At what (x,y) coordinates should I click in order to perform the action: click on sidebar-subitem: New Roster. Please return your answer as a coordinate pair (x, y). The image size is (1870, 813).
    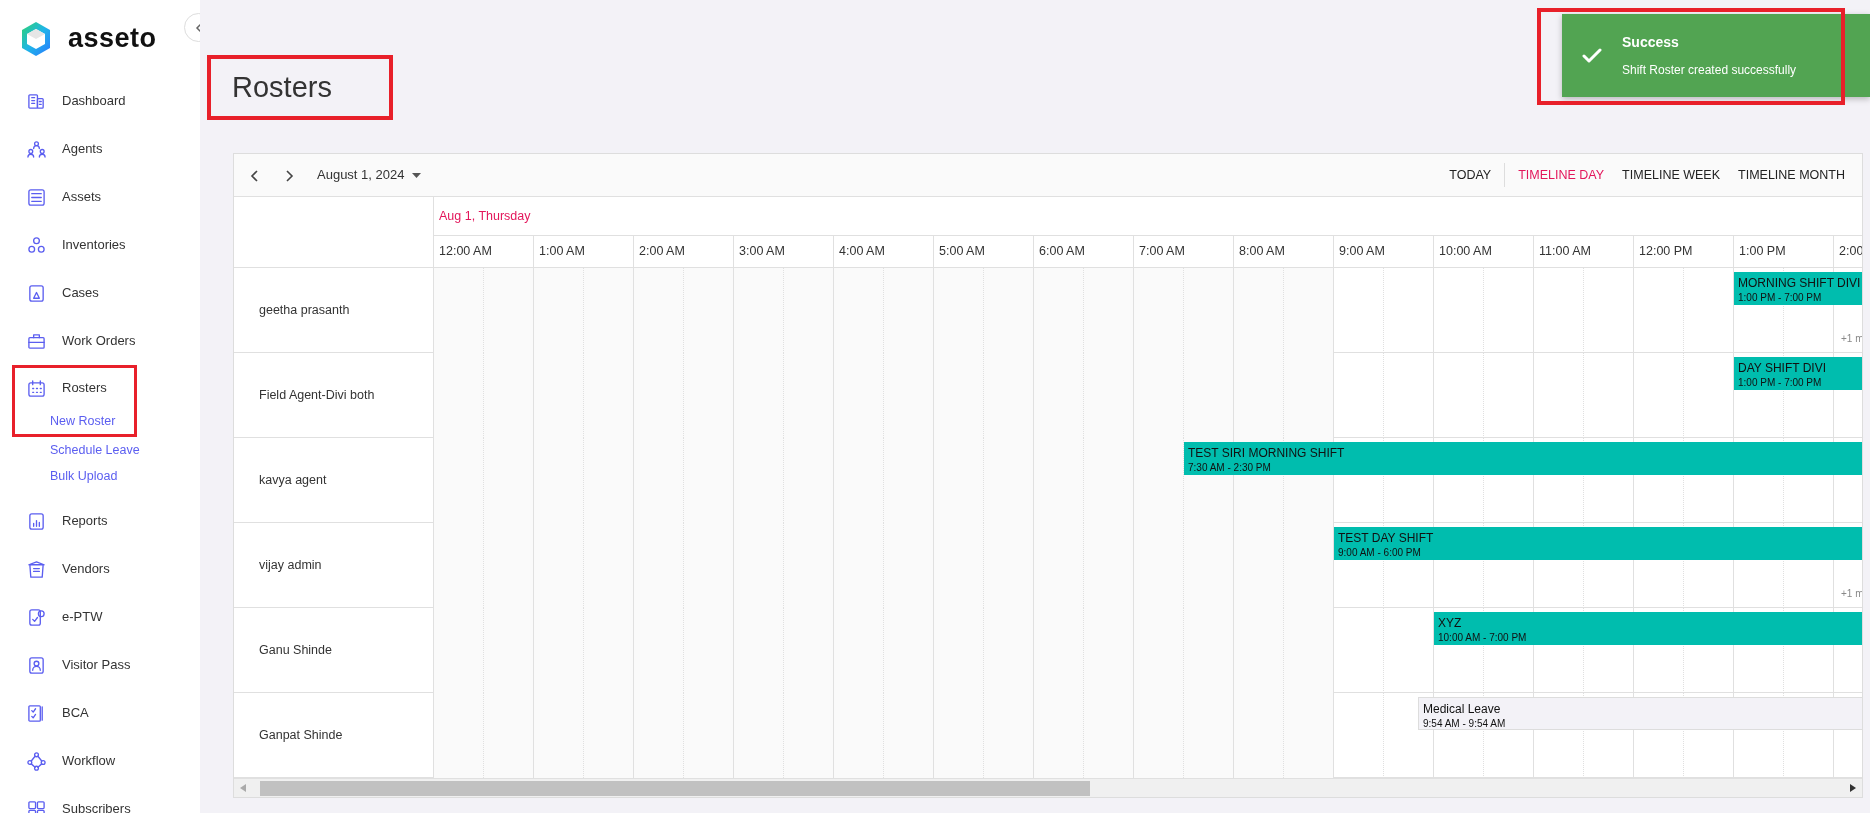
    Looking at the image, I should click on (74, 421).